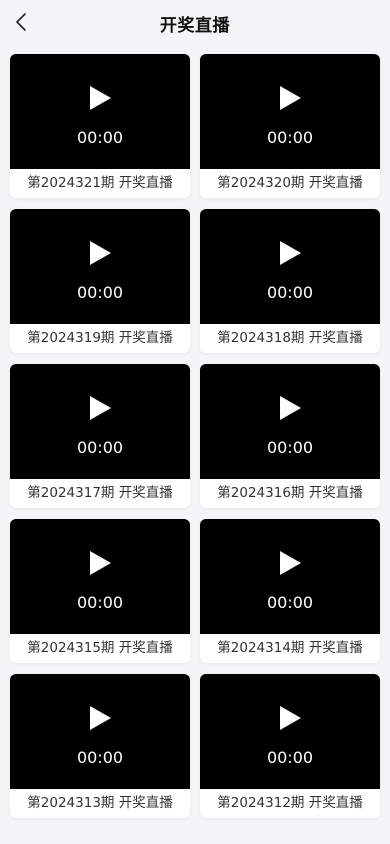  I want to click on video-card: 00:00 第2024321期 开奖直播, so click(100, 126).